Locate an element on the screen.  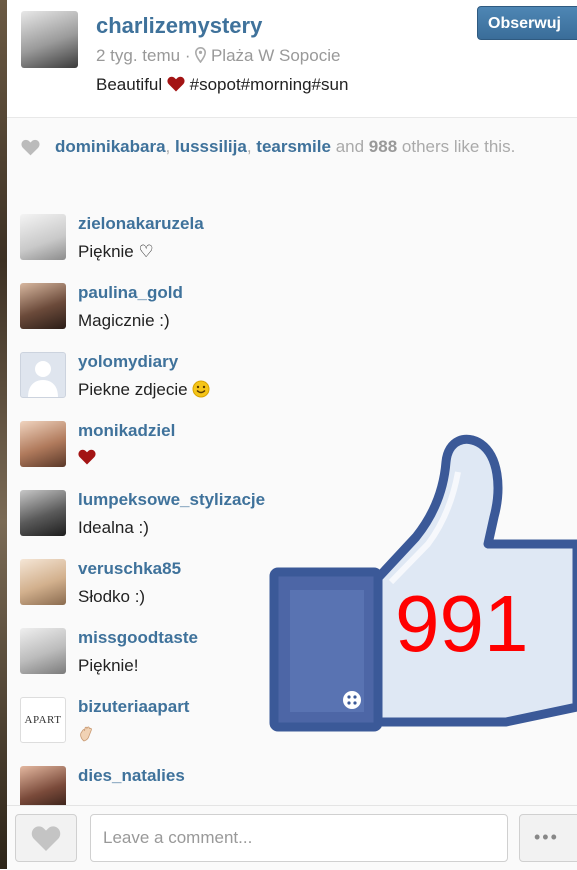
waving-hand-emoji-icon is located at coordinates (87, 736).